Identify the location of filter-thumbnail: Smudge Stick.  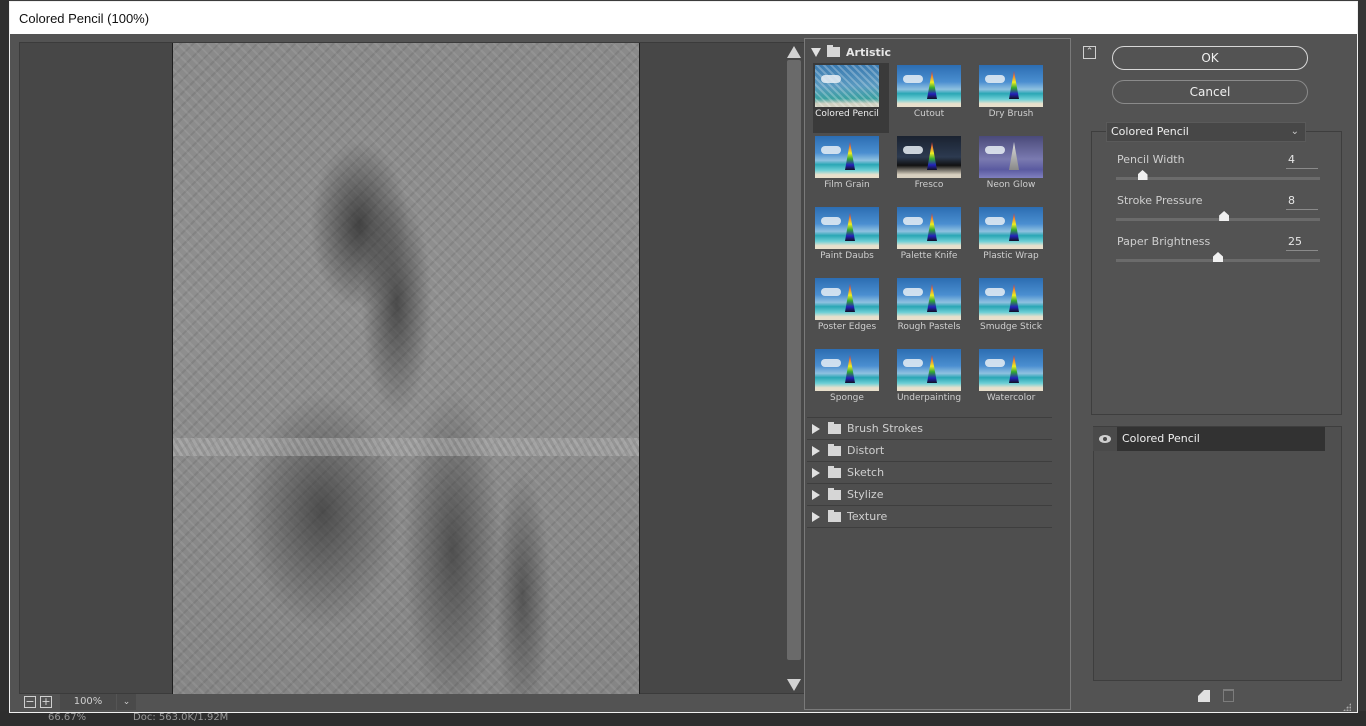
(1015, 311).